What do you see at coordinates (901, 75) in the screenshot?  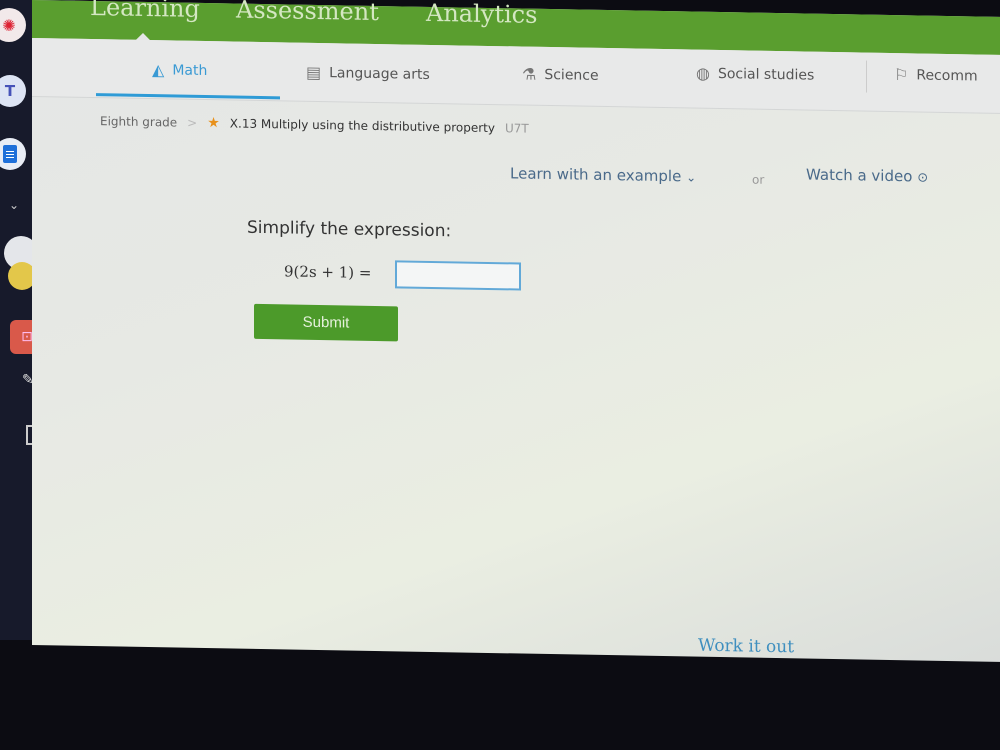 I see `signpost-icon: ⚐` at bounding box center [901, 75].